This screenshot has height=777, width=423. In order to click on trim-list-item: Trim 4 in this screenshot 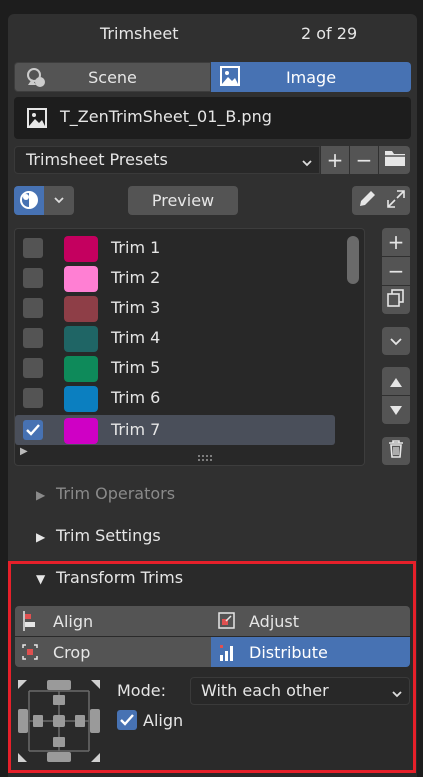, I will do `click(175, 338)`.